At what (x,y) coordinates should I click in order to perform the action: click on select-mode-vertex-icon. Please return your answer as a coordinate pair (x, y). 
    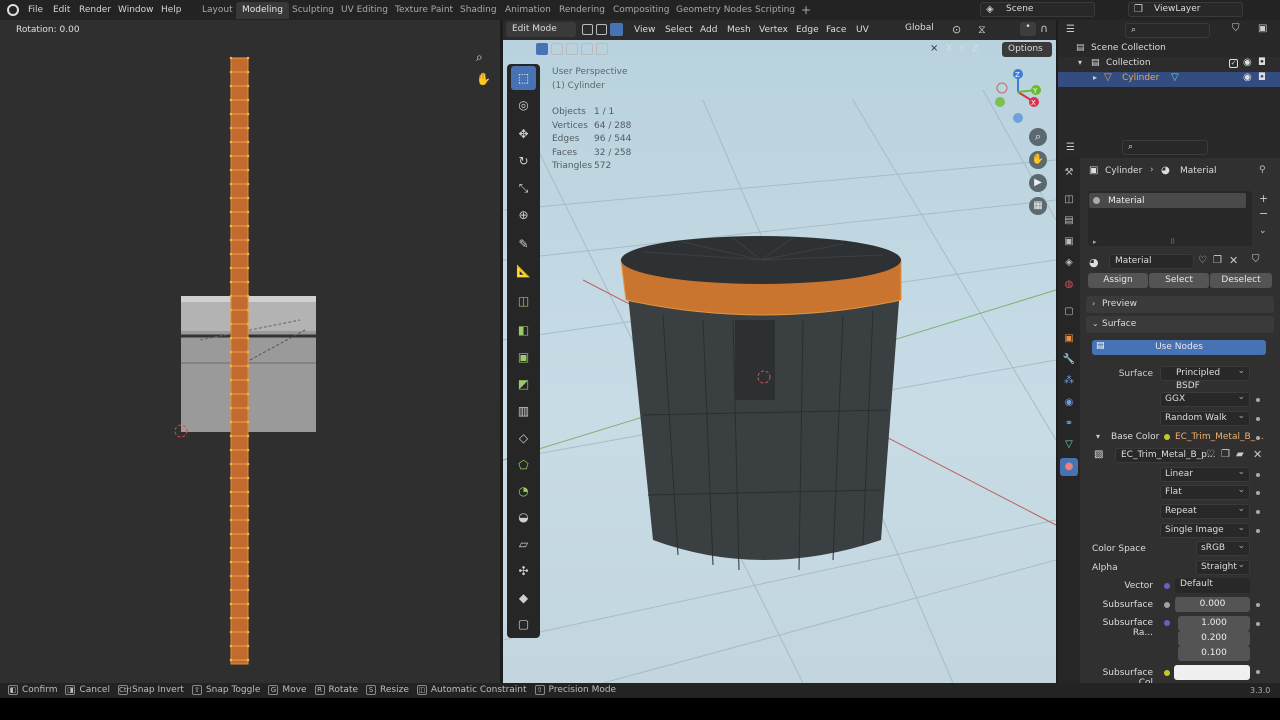
    Looking at the image, I should click on (587, 29).